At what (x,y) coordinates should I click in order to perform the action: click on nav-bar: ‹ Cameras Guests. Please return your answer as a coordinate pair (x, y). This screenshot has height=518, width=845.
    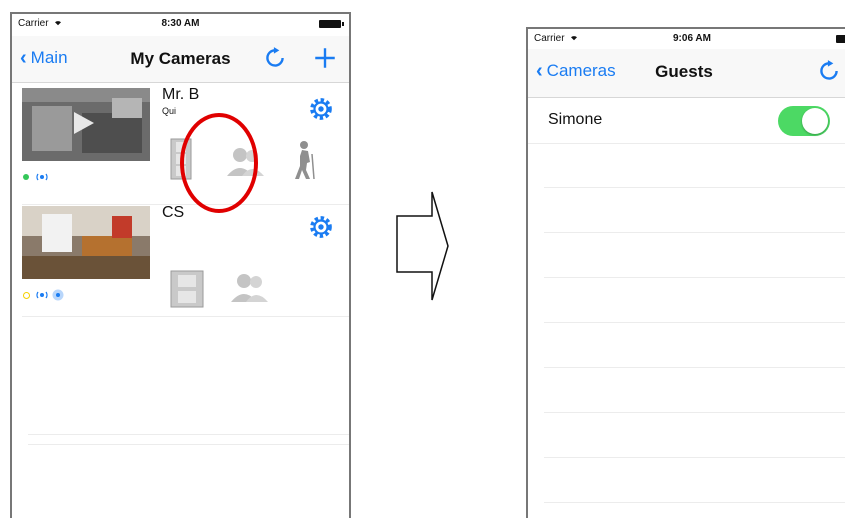
    Looking at the image, I should click on (686, 73).